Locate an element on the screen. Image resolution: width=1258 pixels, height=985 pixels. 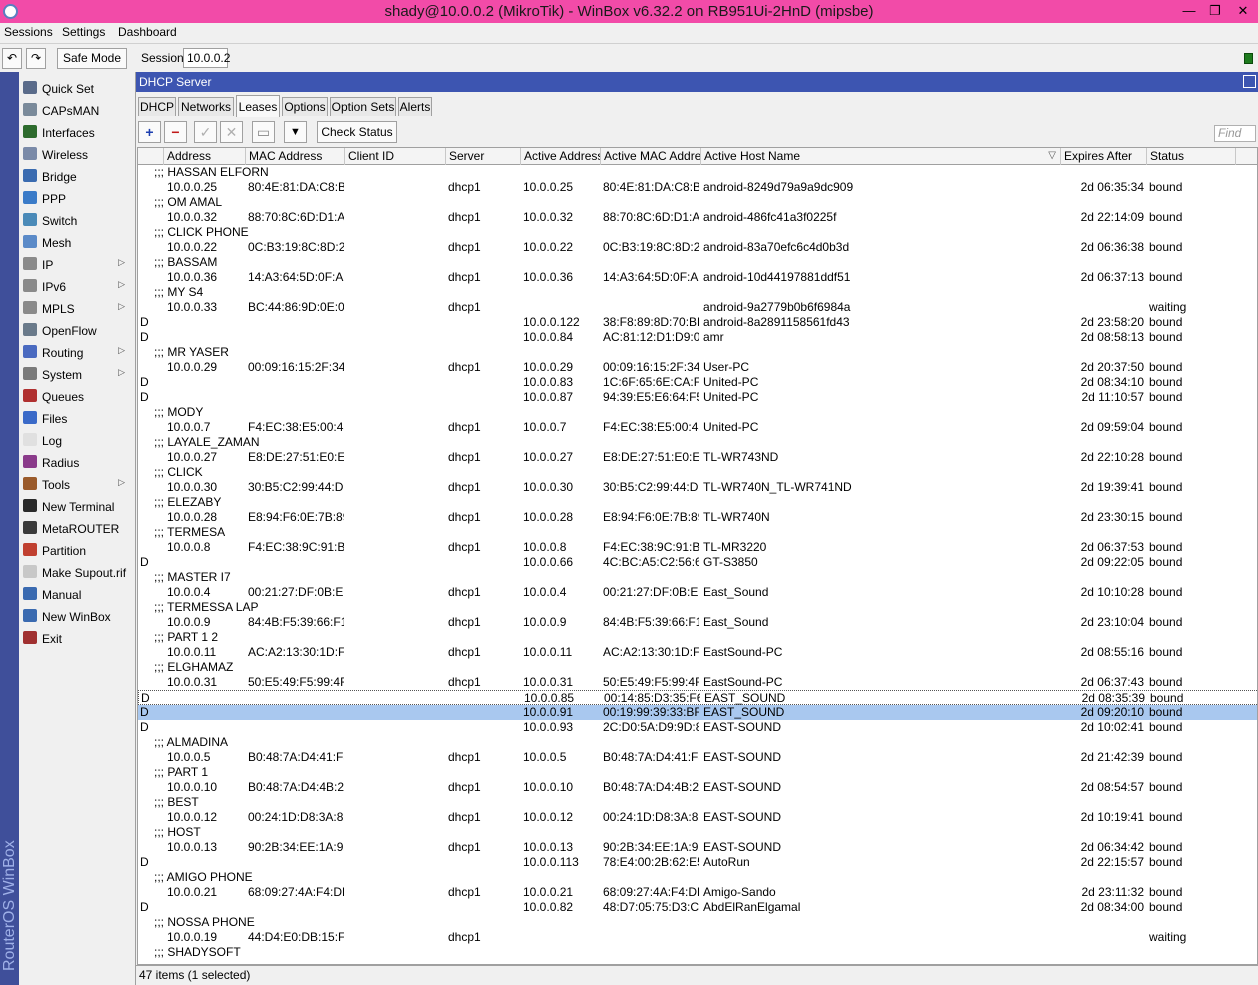
close-button: ✕ is located at coordinates (1243, 11).